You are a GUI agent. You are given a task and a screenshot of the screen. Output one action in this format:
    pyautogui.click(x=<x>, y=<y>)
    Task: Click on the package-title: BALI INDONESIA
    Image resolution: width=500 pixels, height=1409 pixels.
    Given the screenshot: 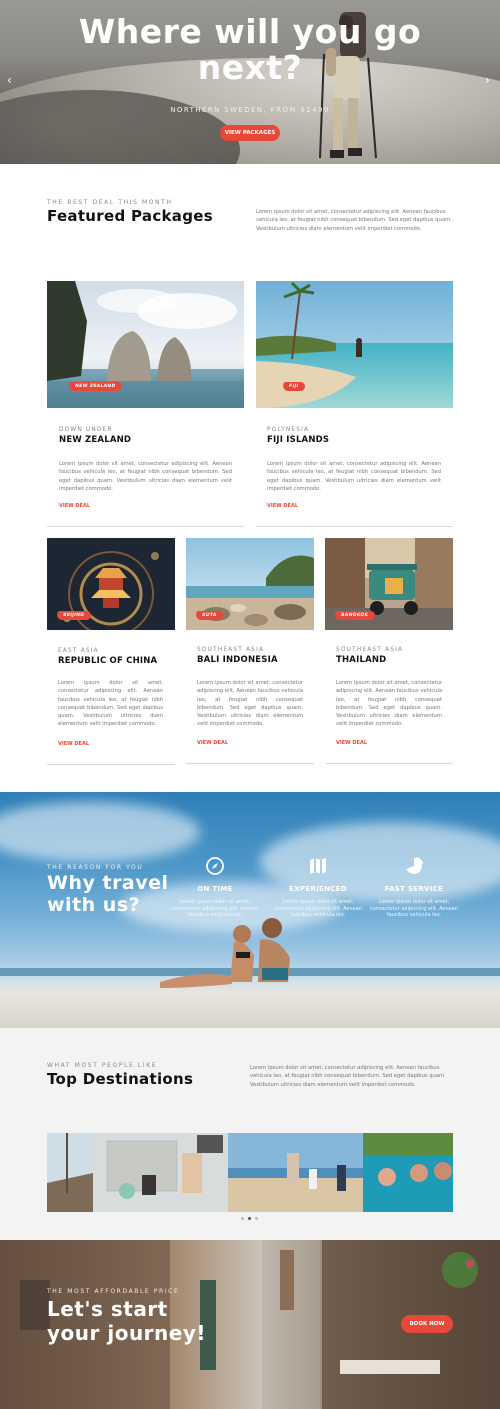 What is the action you would take?
    pyautogui.click(x=237, y=660)
    